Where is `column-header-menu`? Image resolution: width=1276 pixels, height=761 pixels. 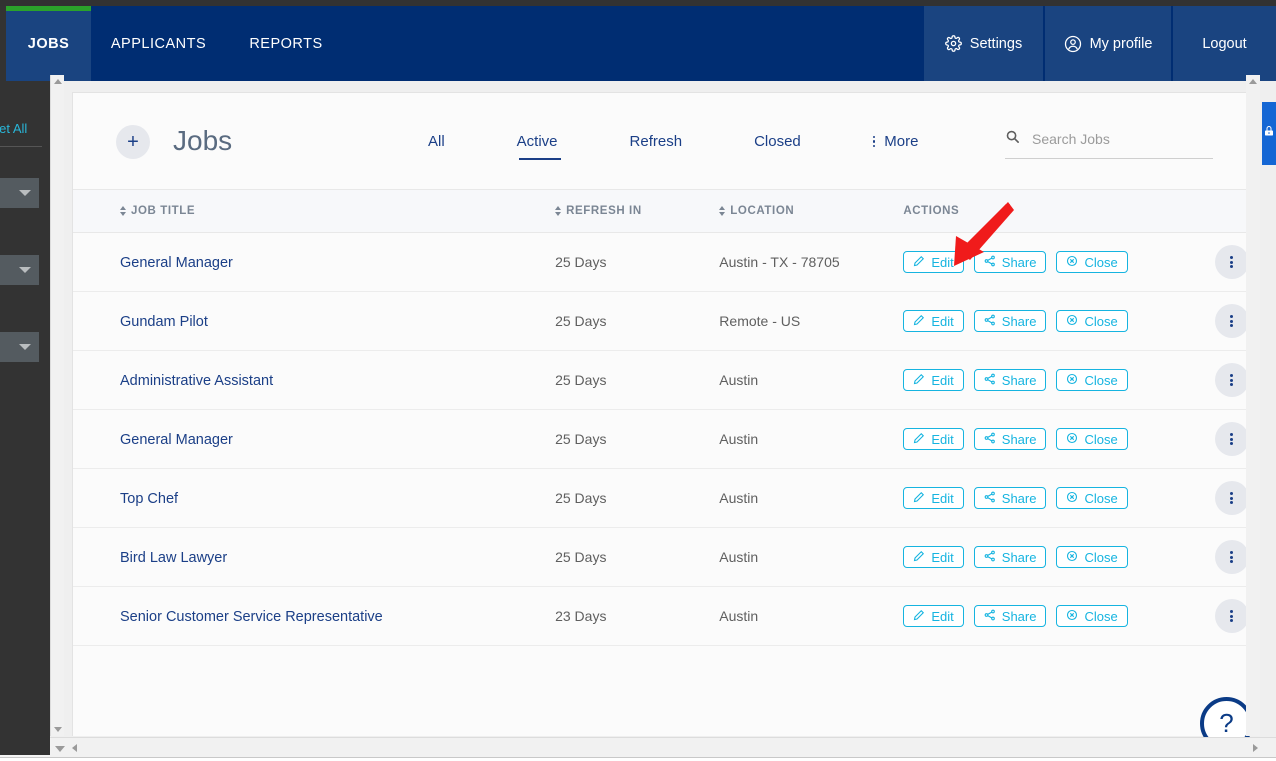 column-header-menu is located at coordinates (1211, 211).